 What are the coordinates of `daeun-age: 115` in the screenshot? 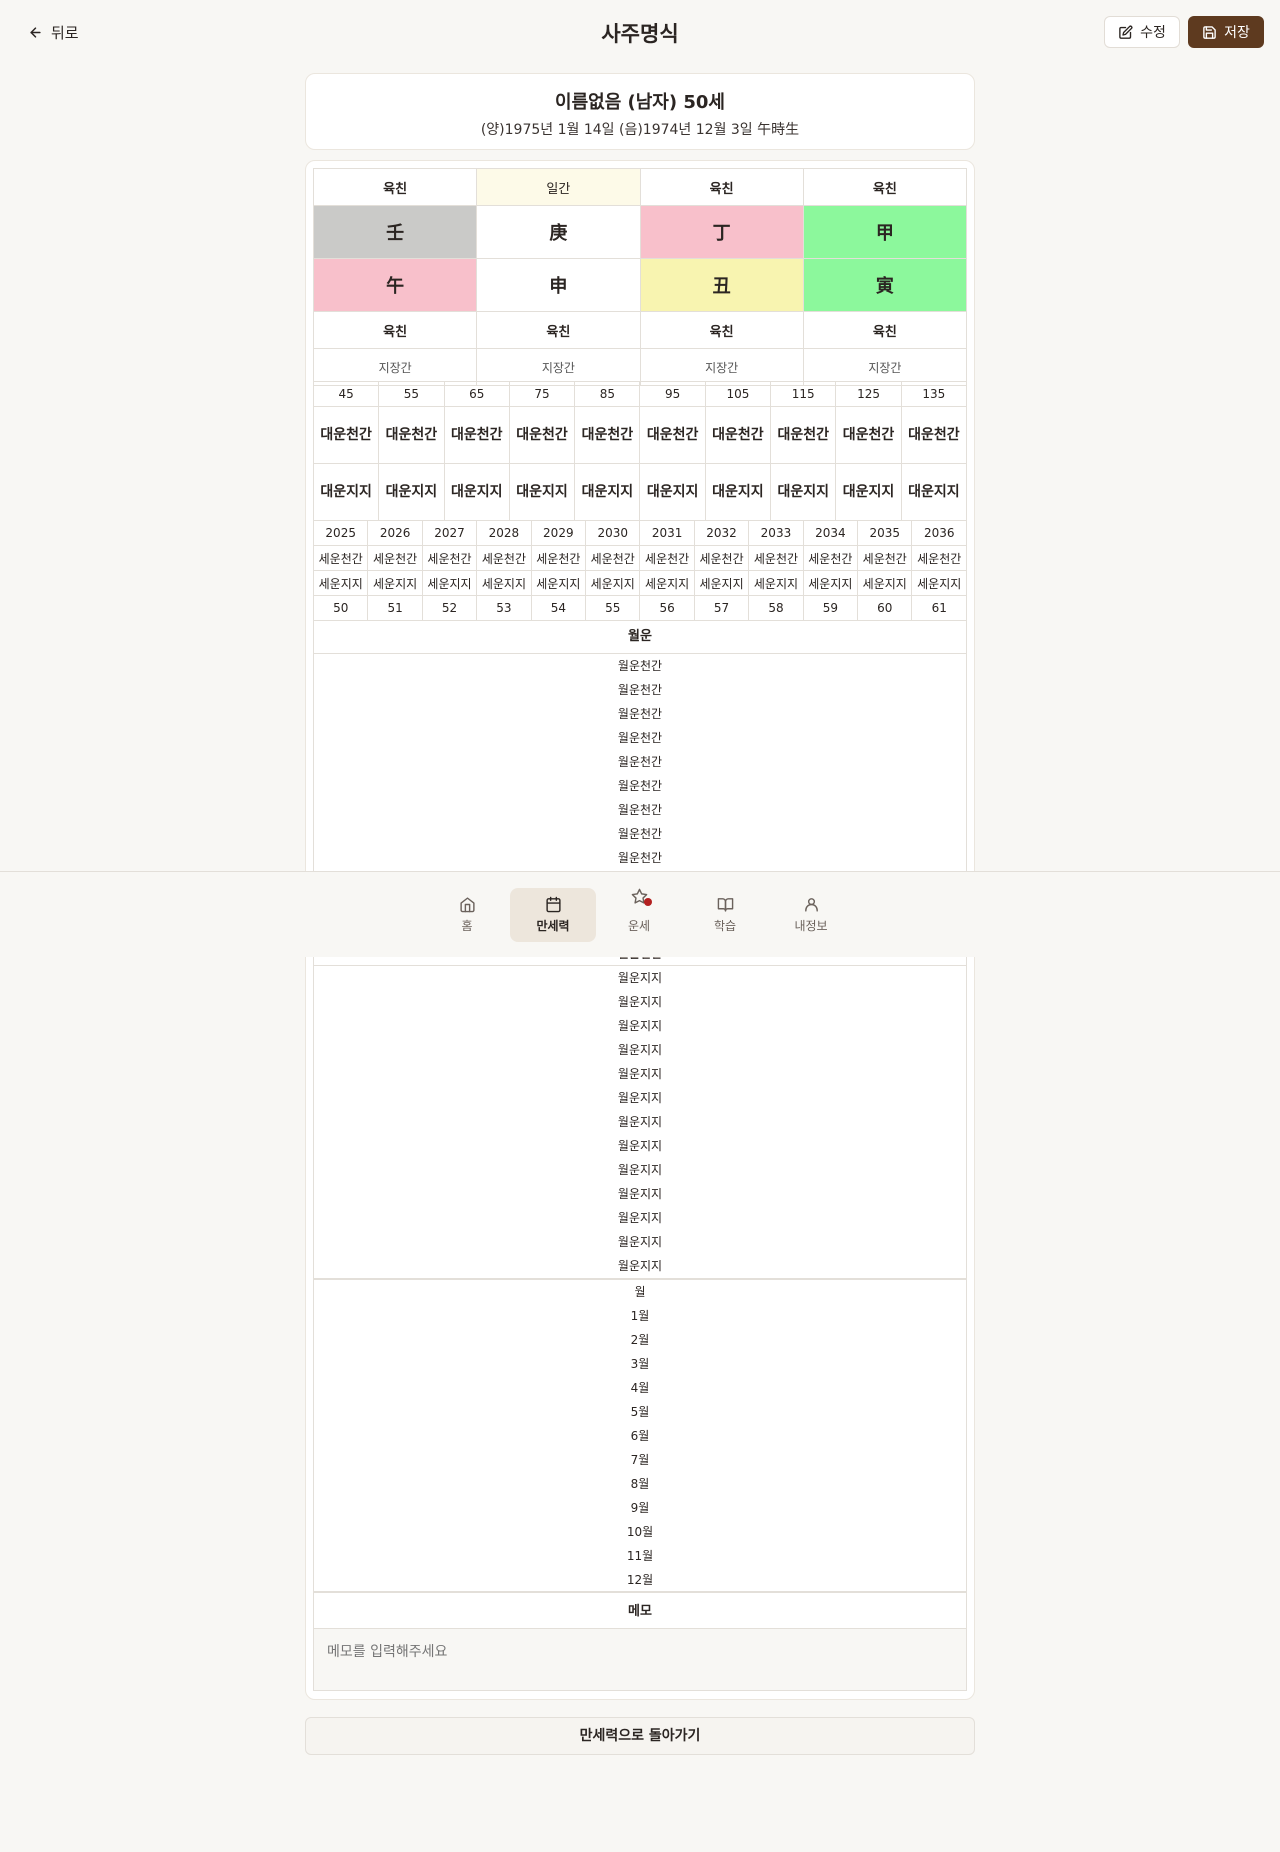 It's located at (803, 394).